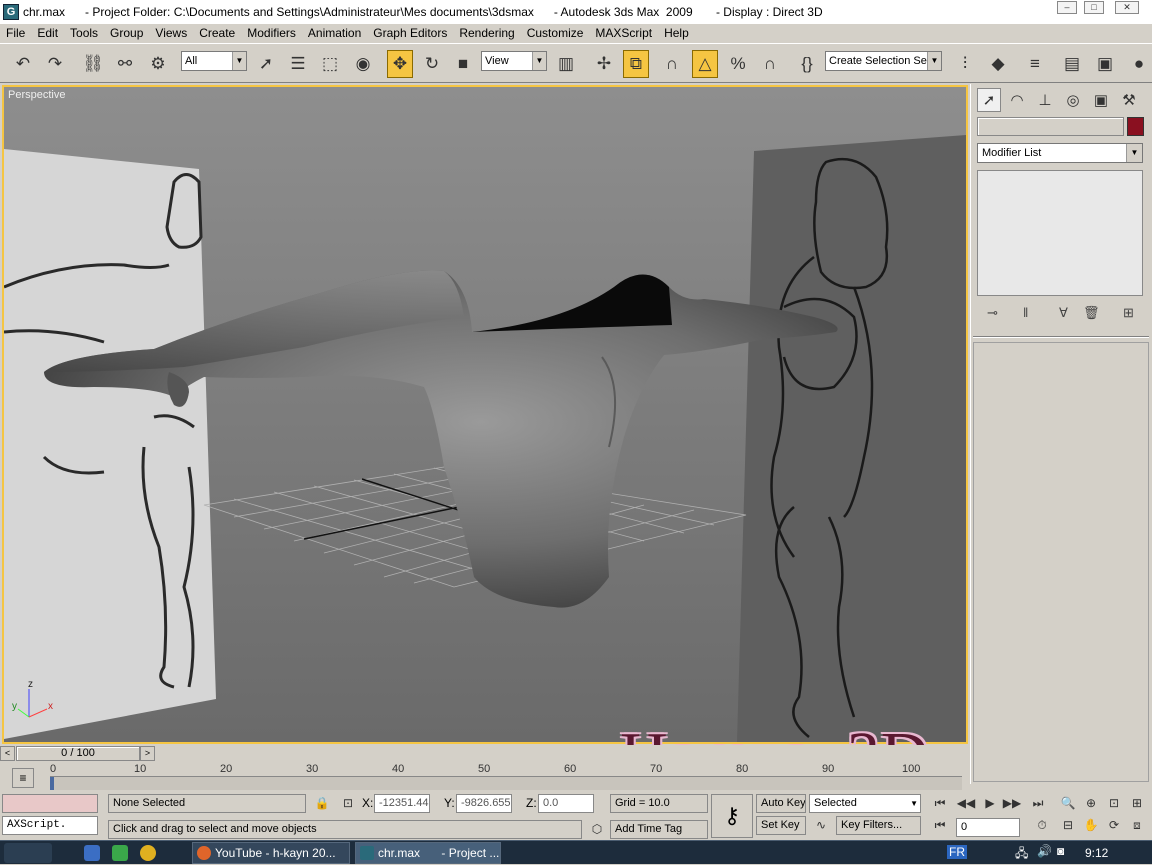  I want to click on menu-create: Create, so click(217, 33).